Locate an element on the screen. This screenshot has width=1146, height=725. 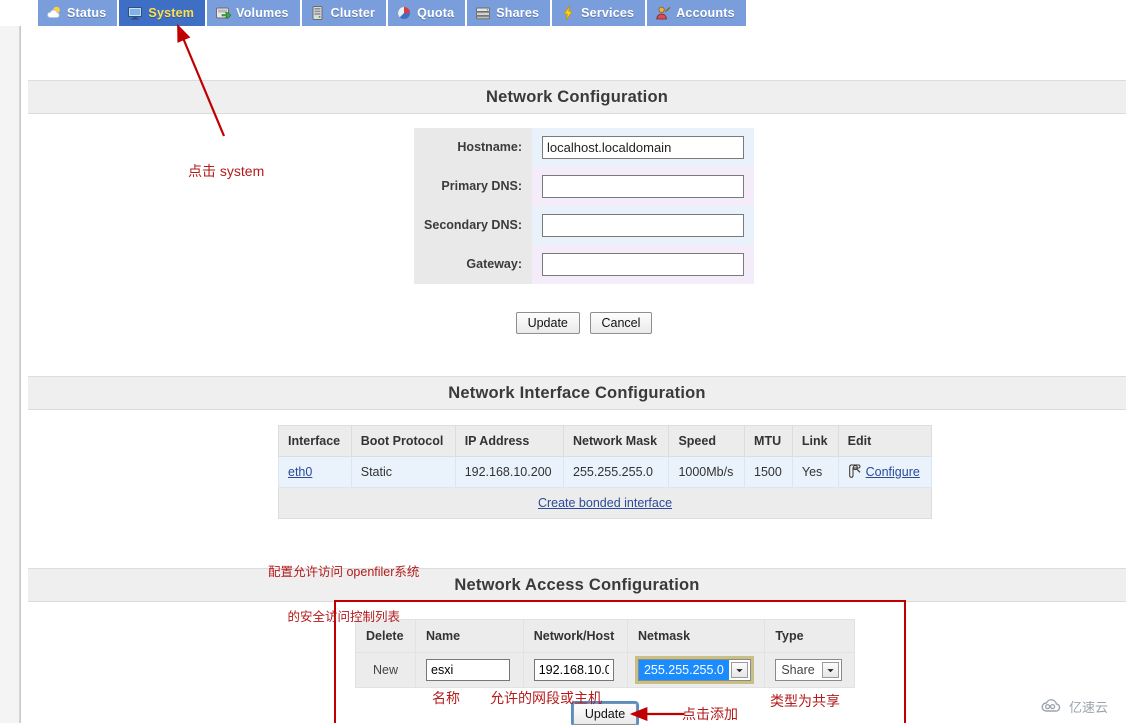
section-header-network-configuration: Network Configuration is located at coordinates (577, 97).